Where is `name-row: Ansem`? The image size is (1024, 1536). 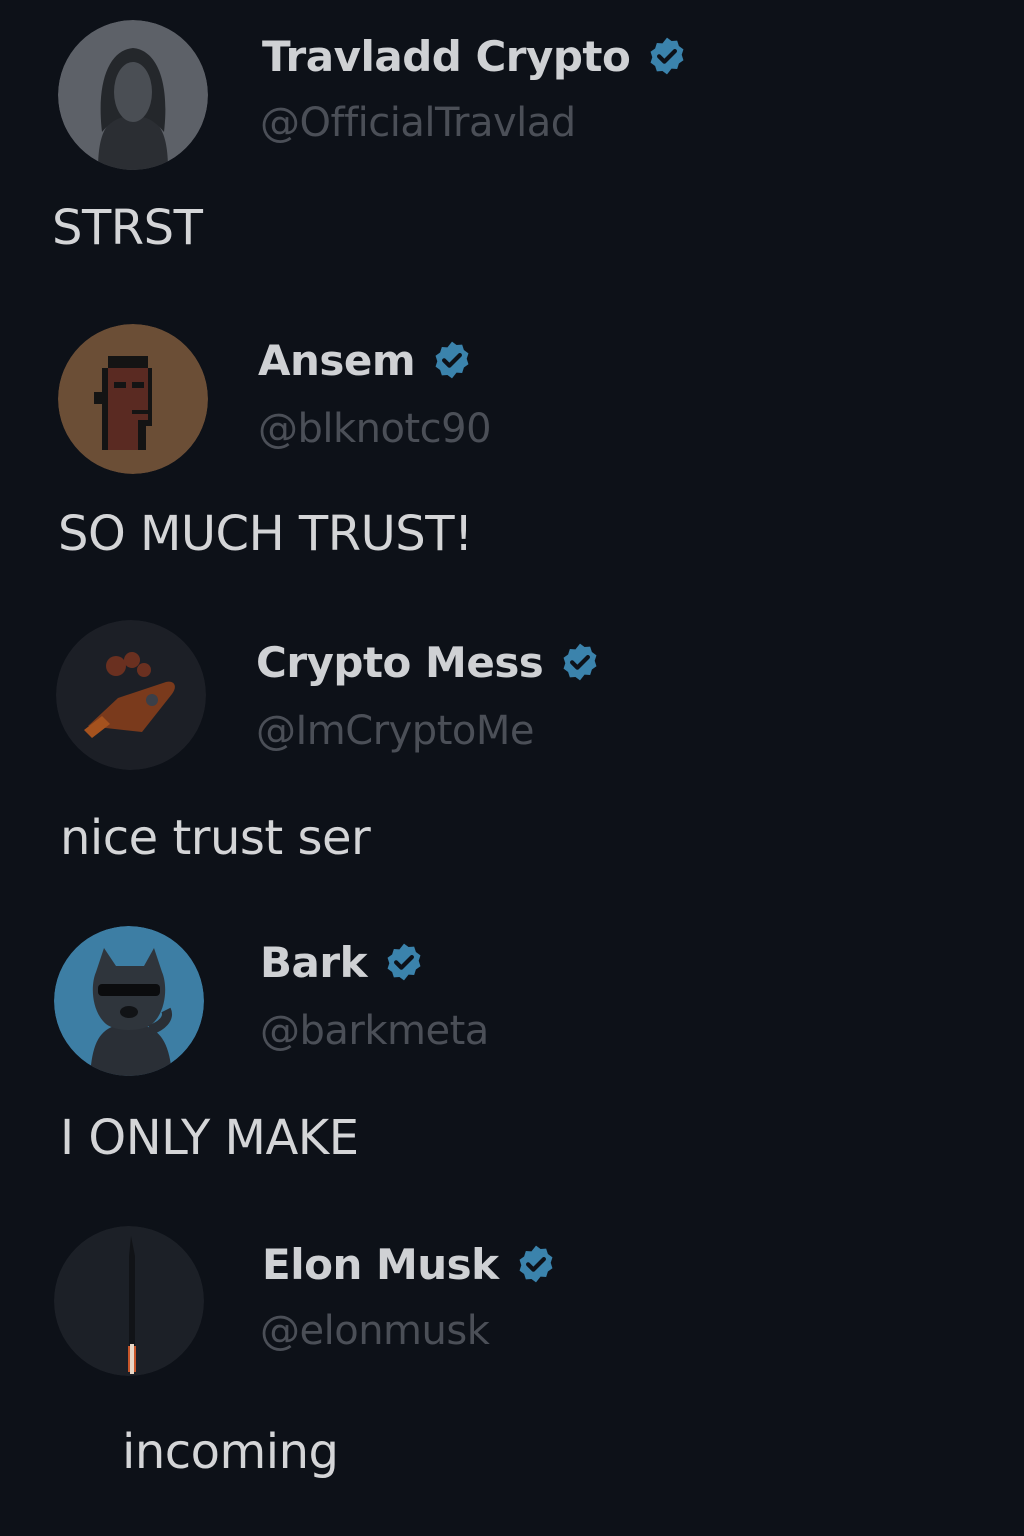 name-row: Ansem is located at coordinates (365, 360).